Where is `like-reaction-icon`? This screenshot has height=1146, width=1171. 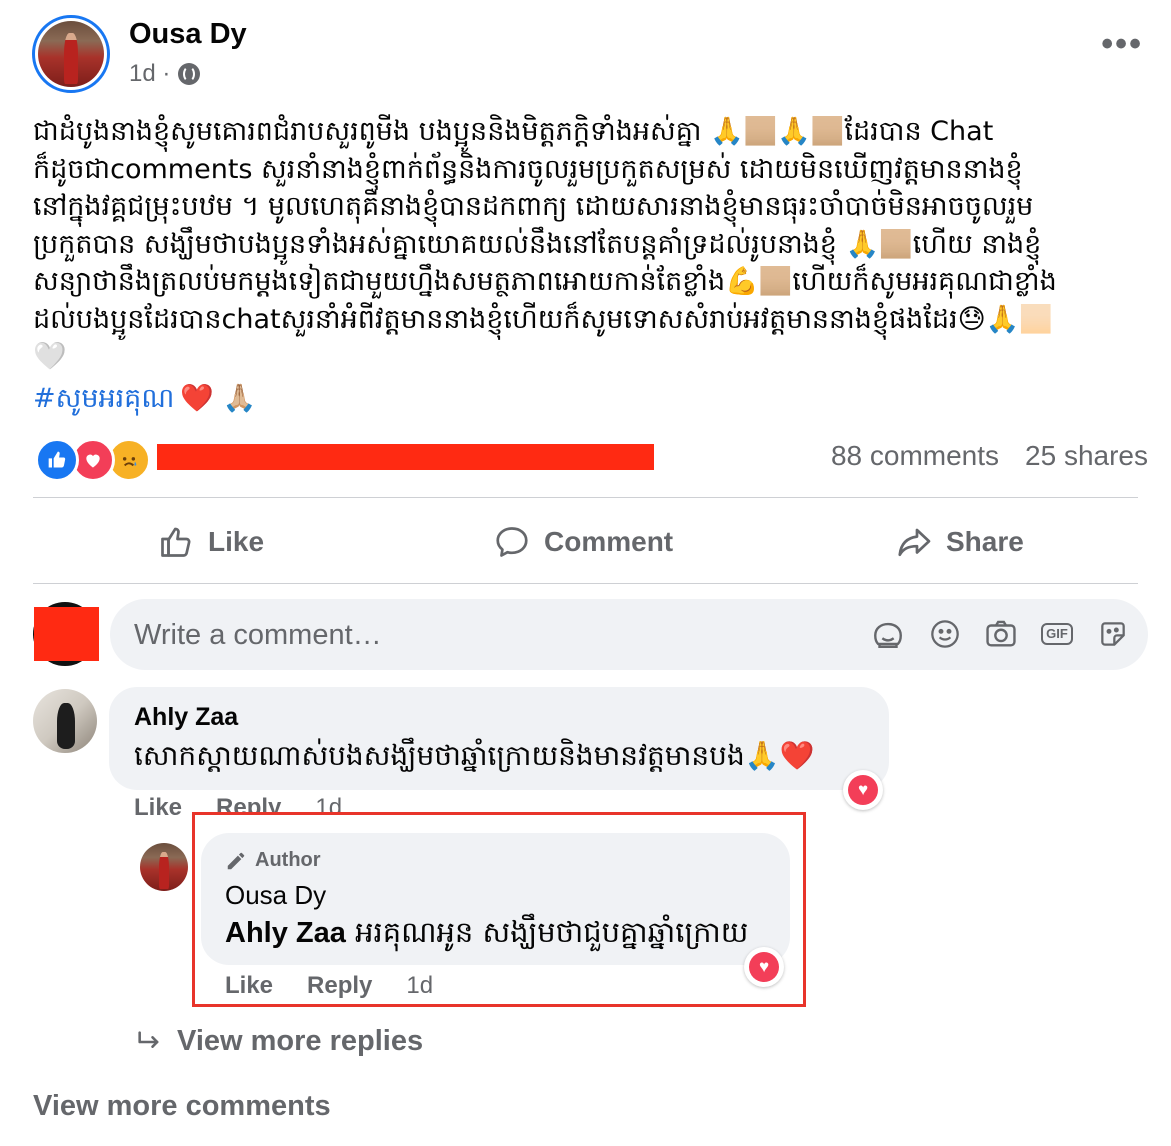
like-reaction-icon is located at coordinates (57, 460).